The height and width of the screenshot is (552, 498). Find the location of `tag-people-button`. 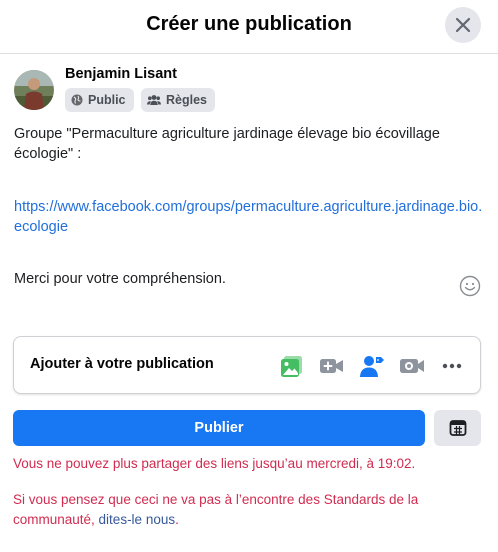

tag-people-button is located at coordinates (372, 366).